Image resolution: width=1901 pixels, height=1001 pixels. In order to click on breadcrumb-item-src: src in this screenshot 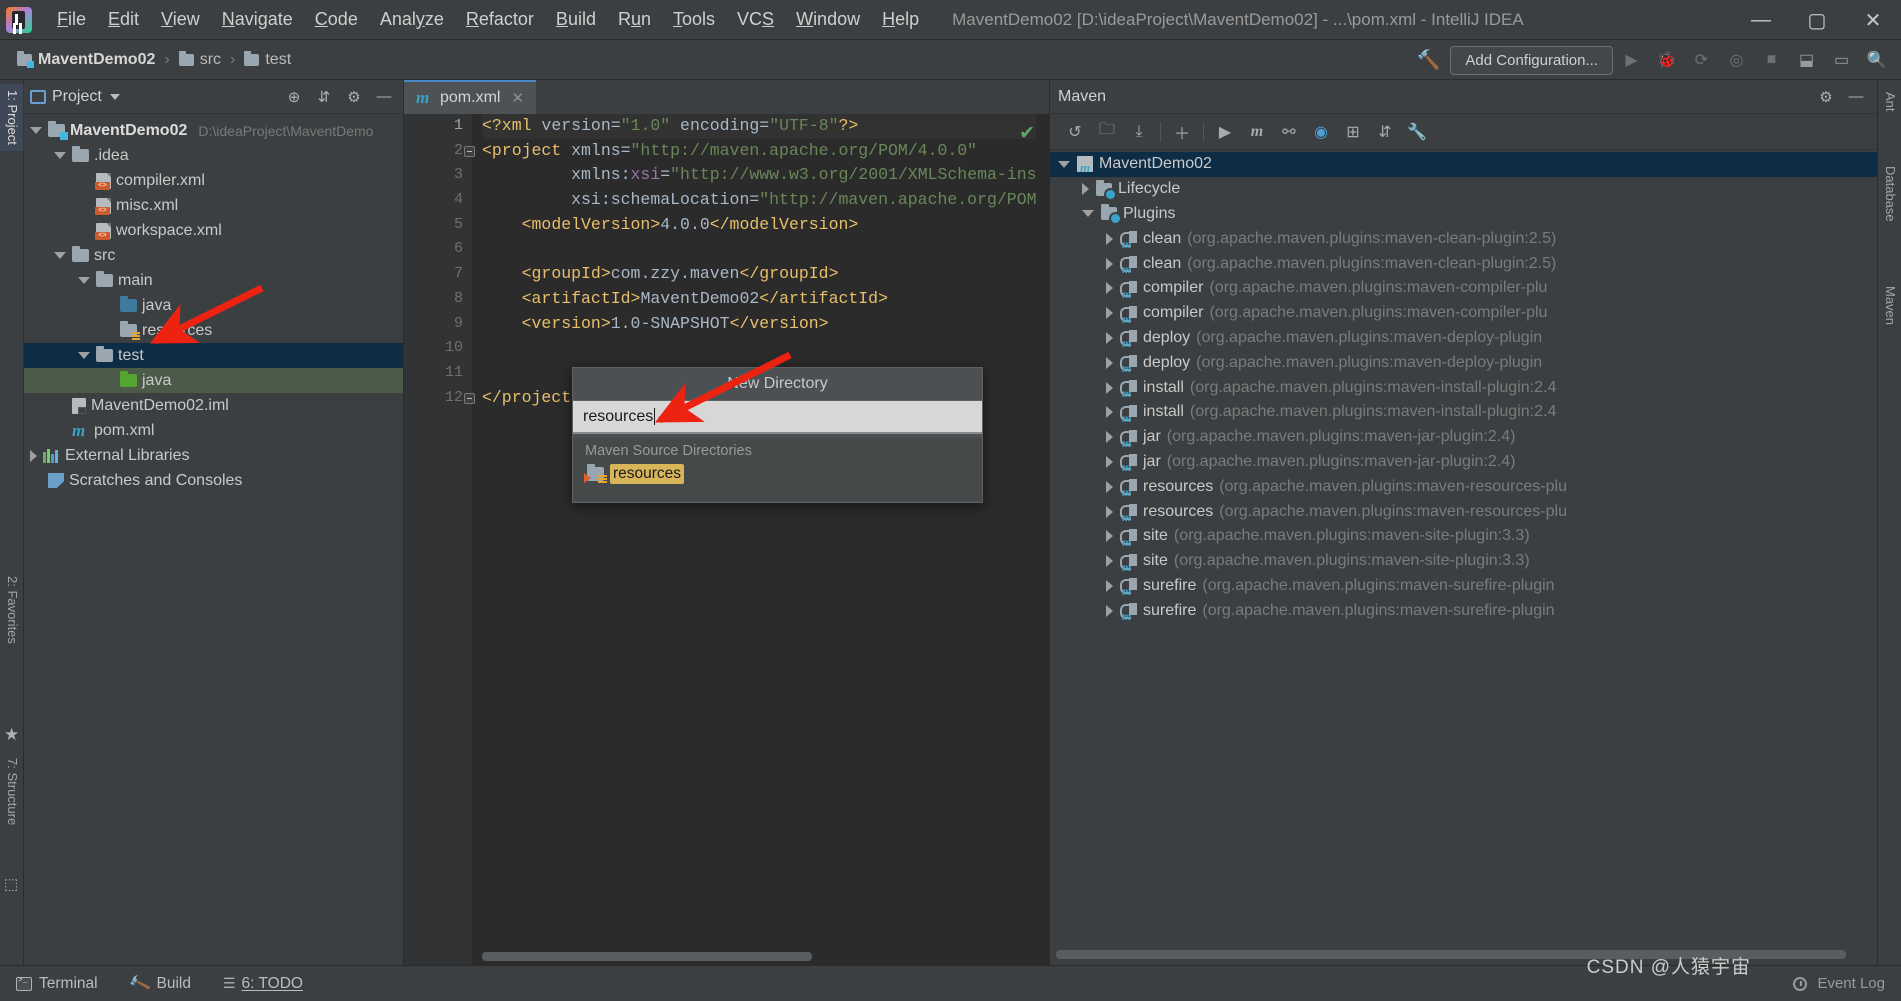, I will do `click(200, 60)`.